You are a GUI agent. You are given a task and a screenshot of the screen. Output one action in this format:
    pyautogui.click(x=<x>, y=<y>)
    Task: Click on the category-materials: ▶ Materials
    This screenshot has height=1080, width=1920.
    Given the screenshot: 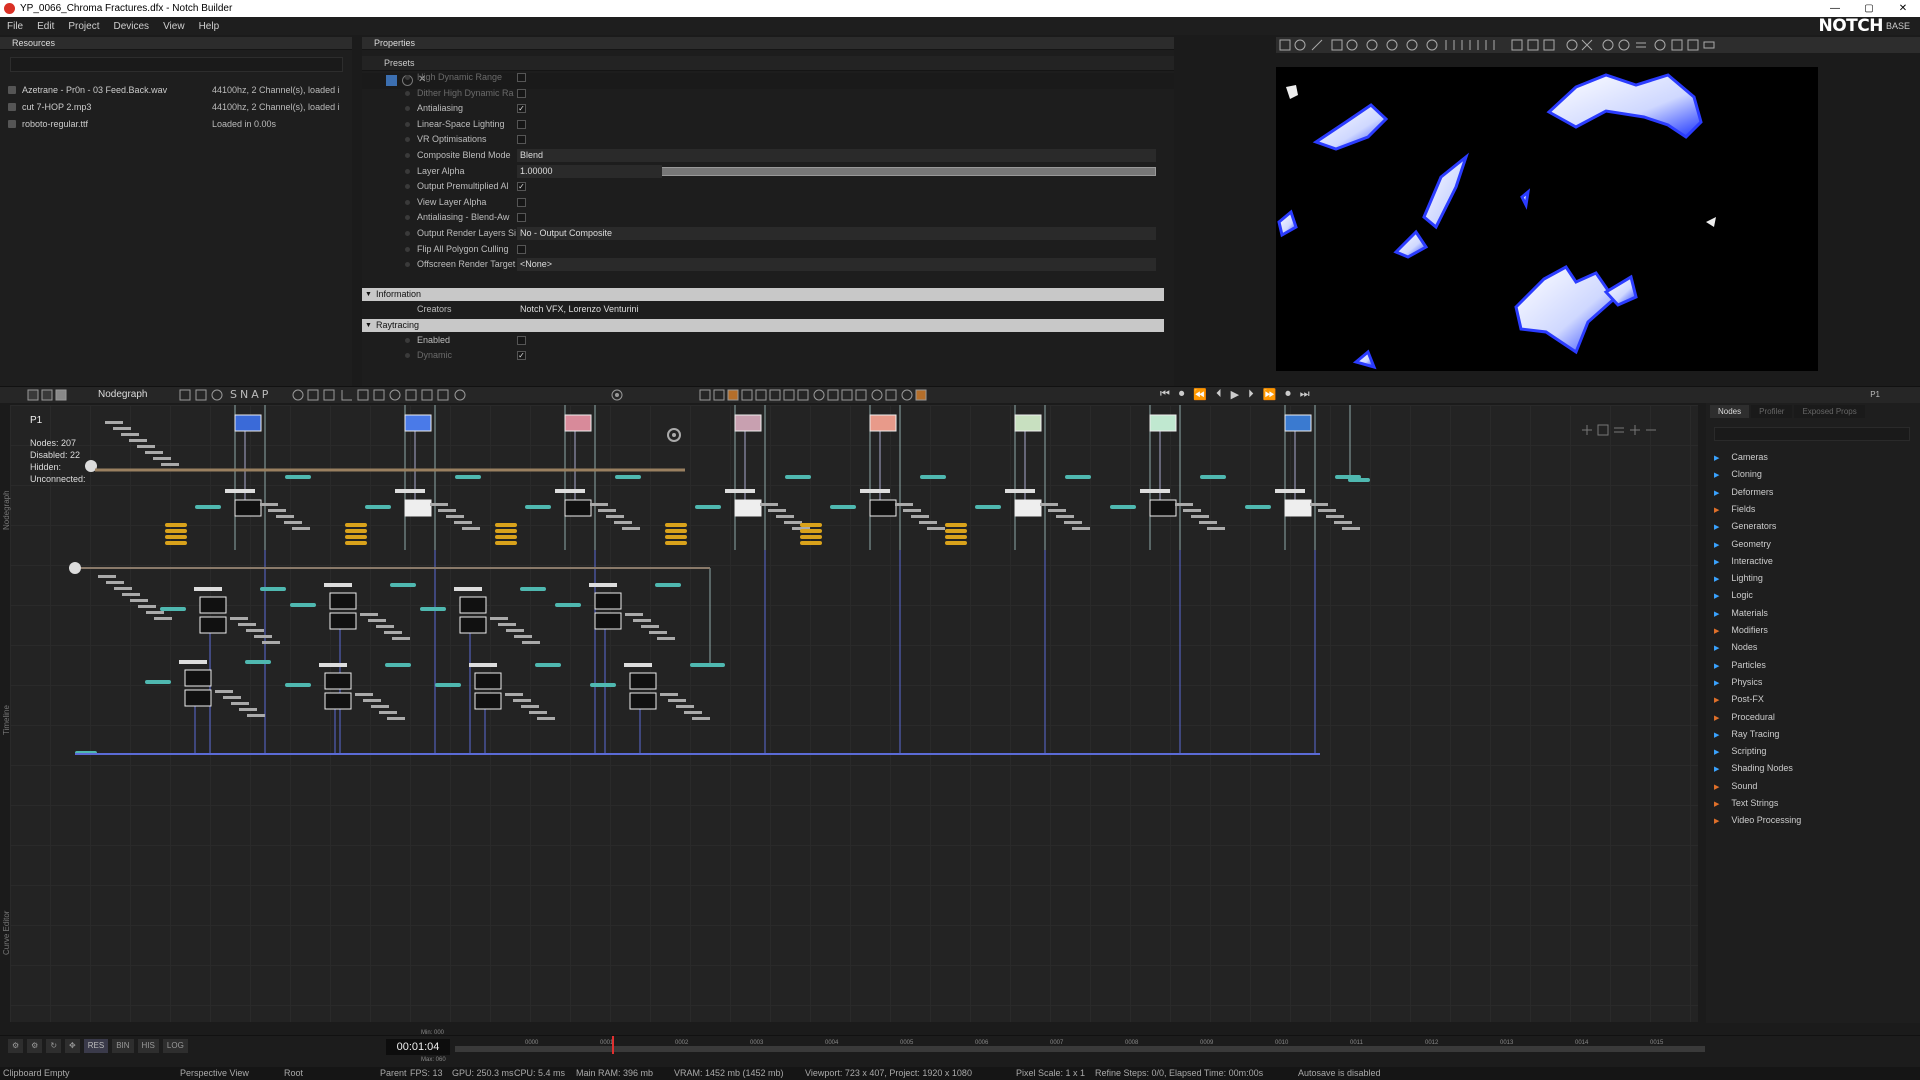 What is the action you would take?
    pyautogui.click(x=1741, y=613)
    